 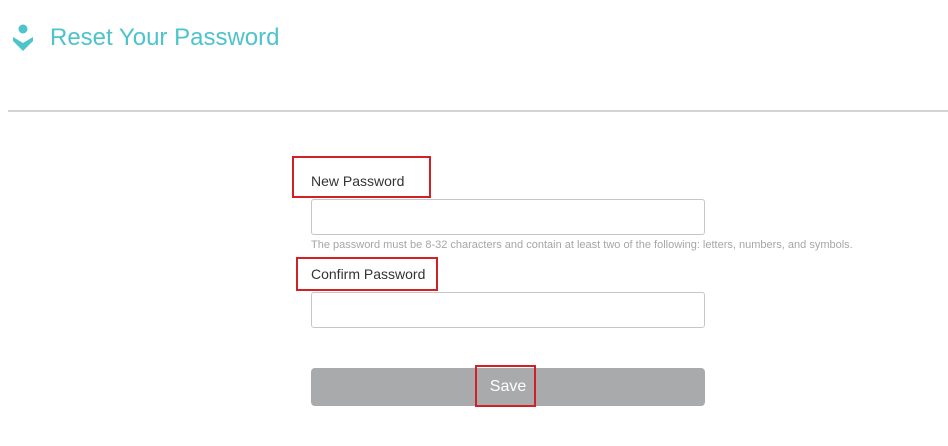 What do you see at coordinates (508, 310) in the screenshot?
I see `confirm-password-input` at bounding box center [508, 310].